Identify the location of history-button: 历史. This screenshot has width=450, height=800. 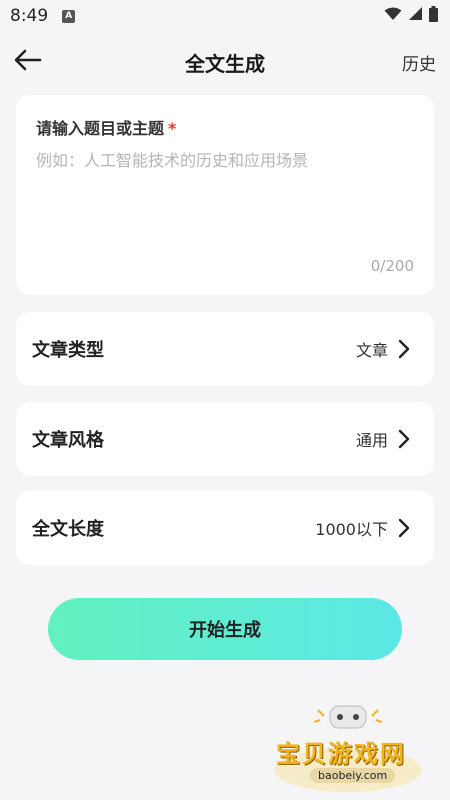
(419, 62).